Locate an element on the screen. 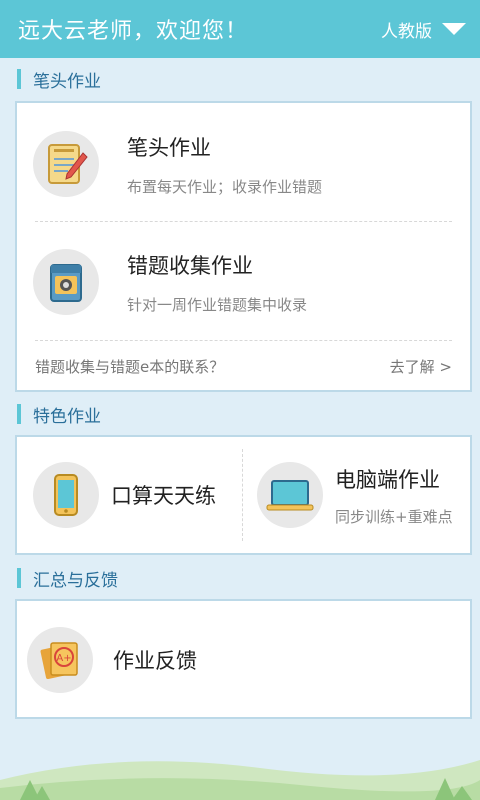  tablet-icon is located at coordinates (66, 495).